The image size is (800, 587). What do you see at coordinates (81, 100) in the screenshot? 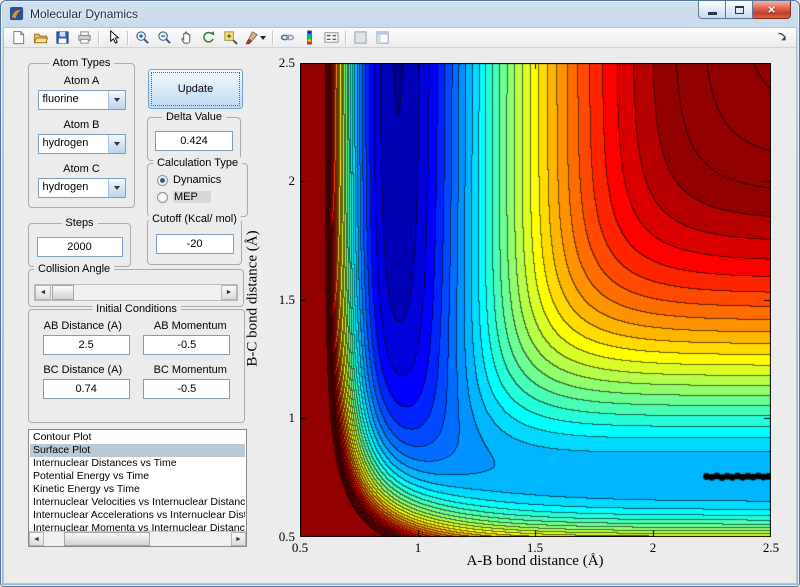
I see `atom-a-dropdown: fluorine` at bounding box center [81, 100].